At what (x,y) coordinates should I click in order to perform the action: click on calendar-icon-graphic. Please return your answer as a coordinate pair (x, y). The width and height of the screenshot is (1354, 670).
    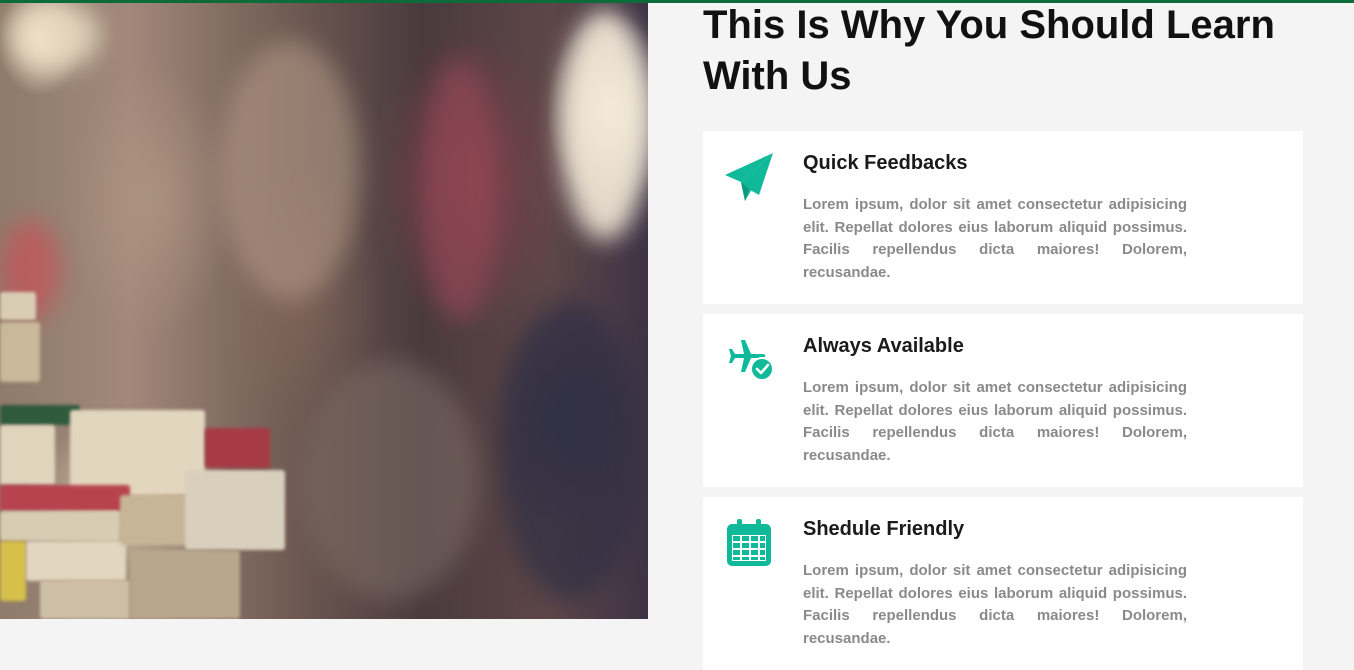
    Looking at the image, I should click on (749, 542).